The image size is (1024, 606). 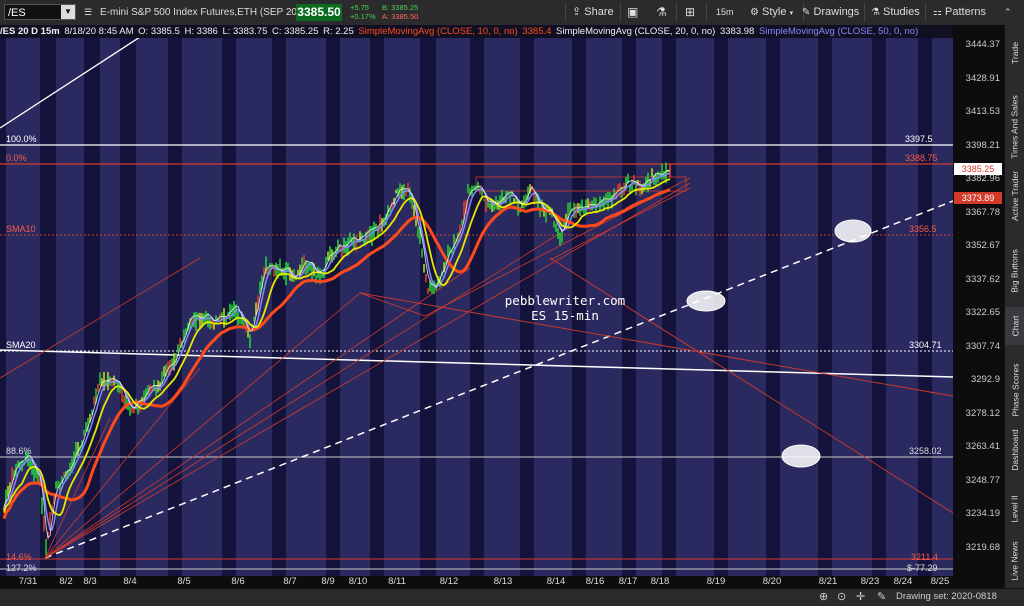 What do you see at coordinates (1014, 449) in the screenshot?
I see `sidebar-tab-dashboard: Dashboard` at bounding box center [1014, 449].